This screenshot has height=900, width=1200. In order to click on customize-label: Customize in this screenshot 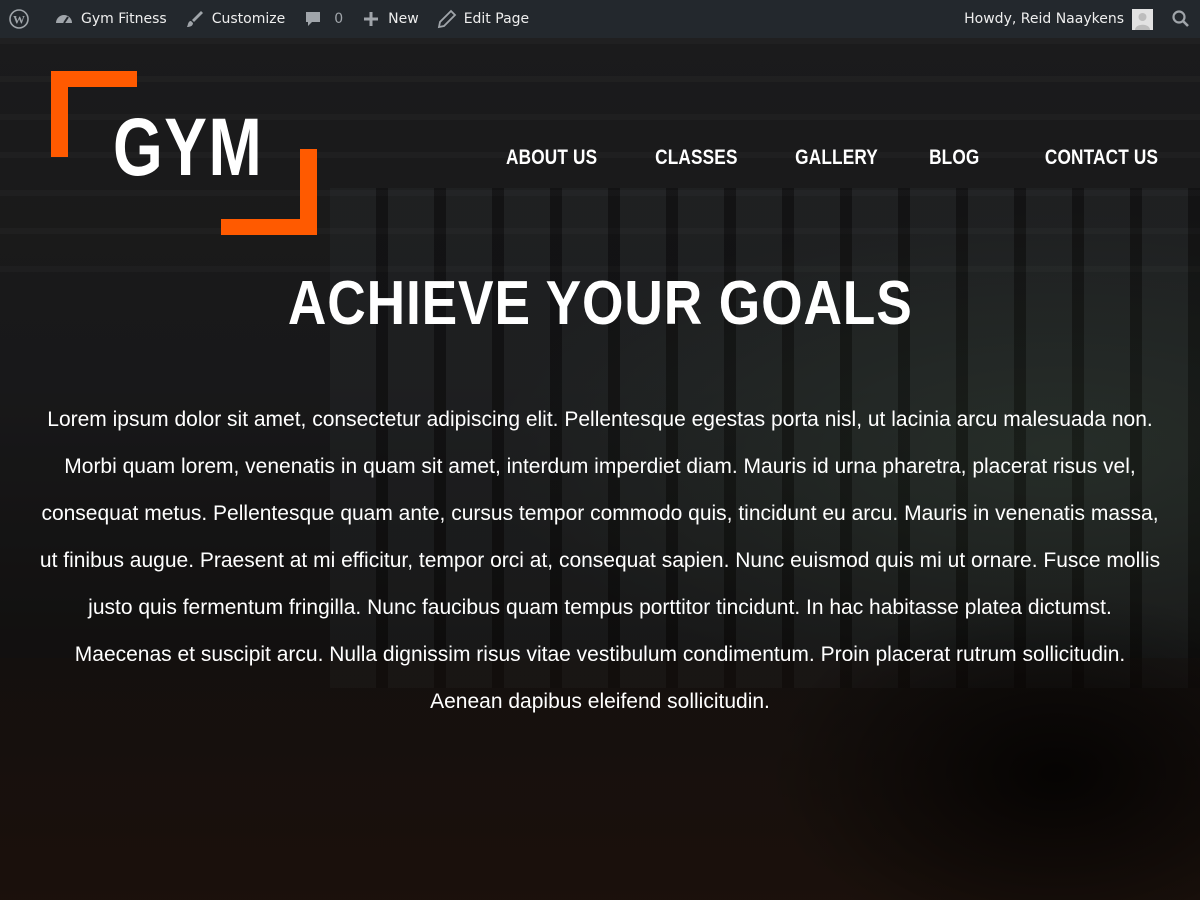, I will do `click(248, 19)`.